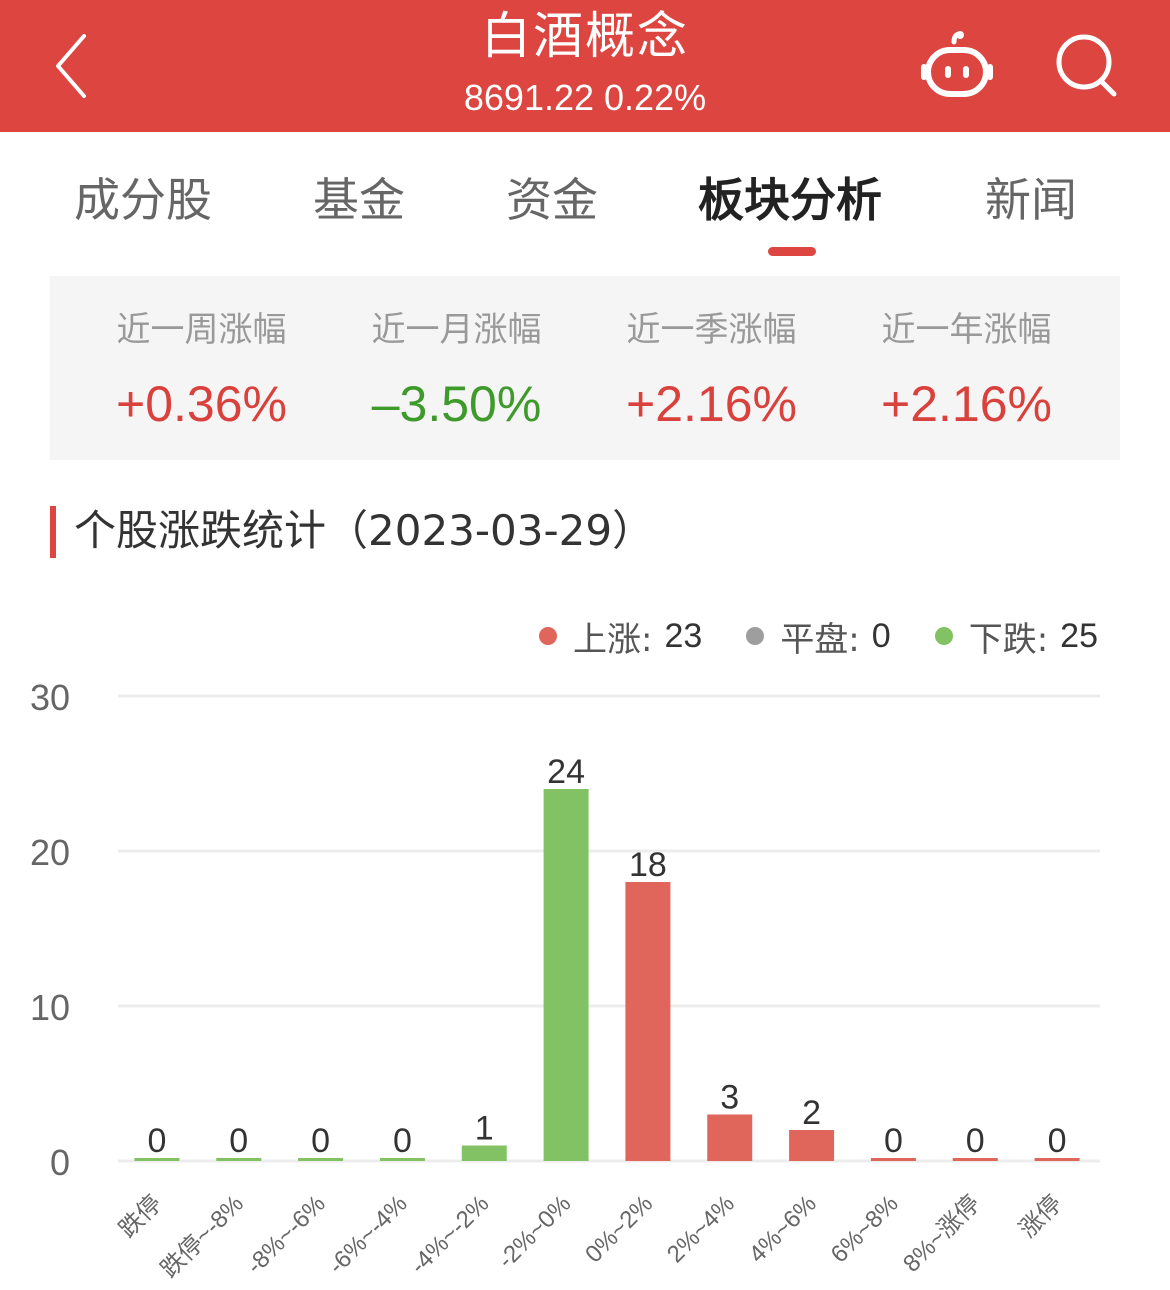 Image resolution: width=1170 pixels, height=1290 pixels. Describe the element at coordinates (1079, 635) in the screenshot. I see `legend-down-value: 25` at that location.